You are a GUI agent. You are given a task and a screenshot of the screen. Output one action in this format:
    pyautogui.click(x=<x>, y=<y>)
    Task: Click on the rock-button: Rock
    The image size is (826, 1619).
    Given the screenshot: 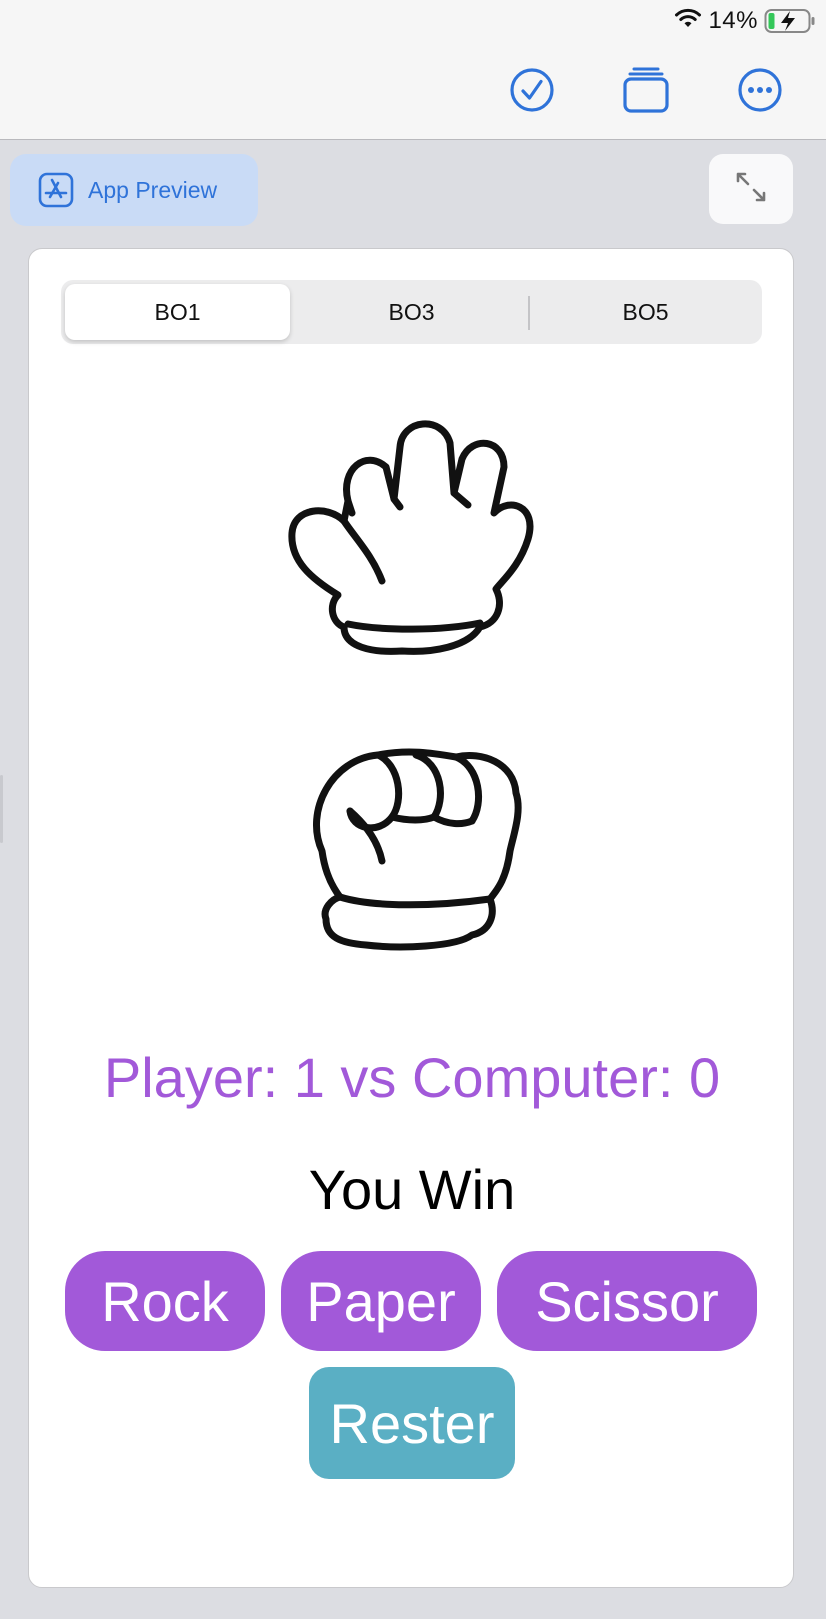 What is the action you would take?
    pyautogui.click(x=165, y=1301)
    